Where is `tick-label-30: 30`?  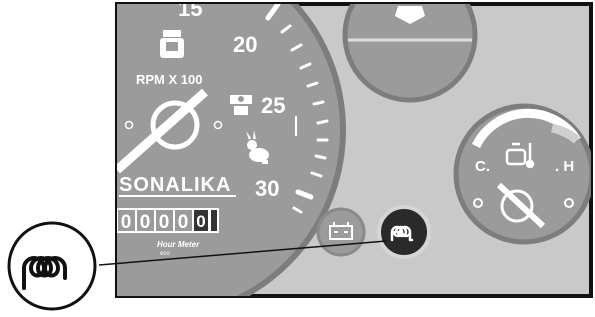
tick-label-30: 30 is located at coordinates (267, 188).